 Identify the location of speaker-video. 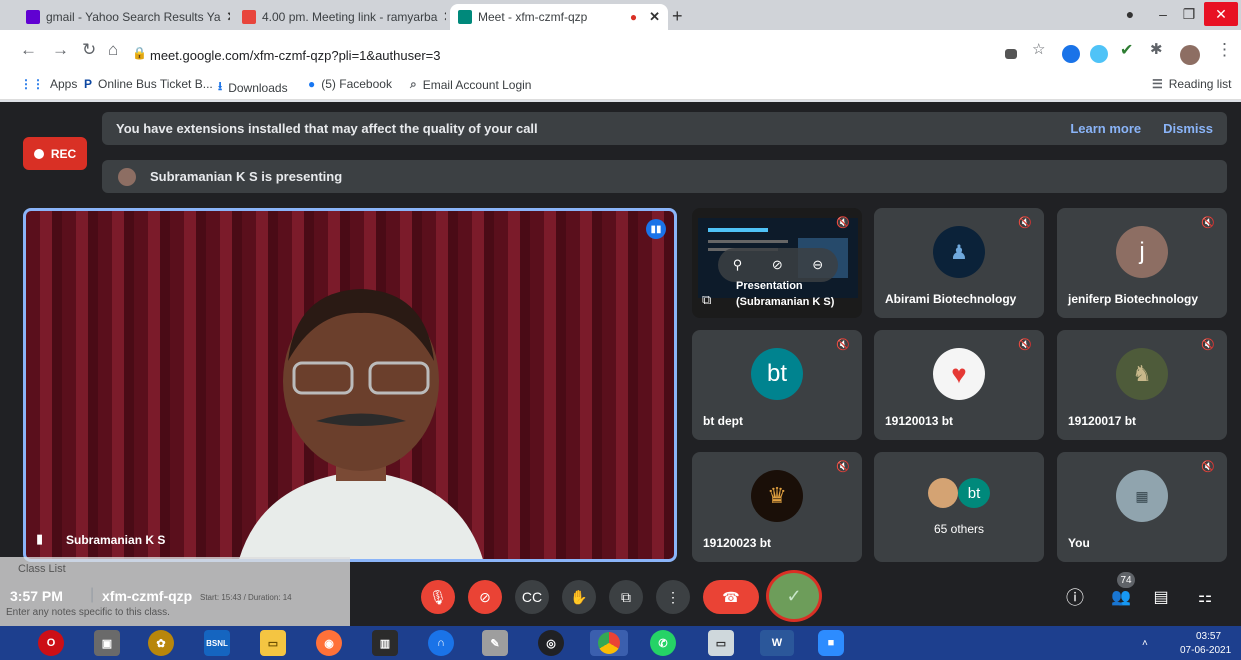
(361, 424).